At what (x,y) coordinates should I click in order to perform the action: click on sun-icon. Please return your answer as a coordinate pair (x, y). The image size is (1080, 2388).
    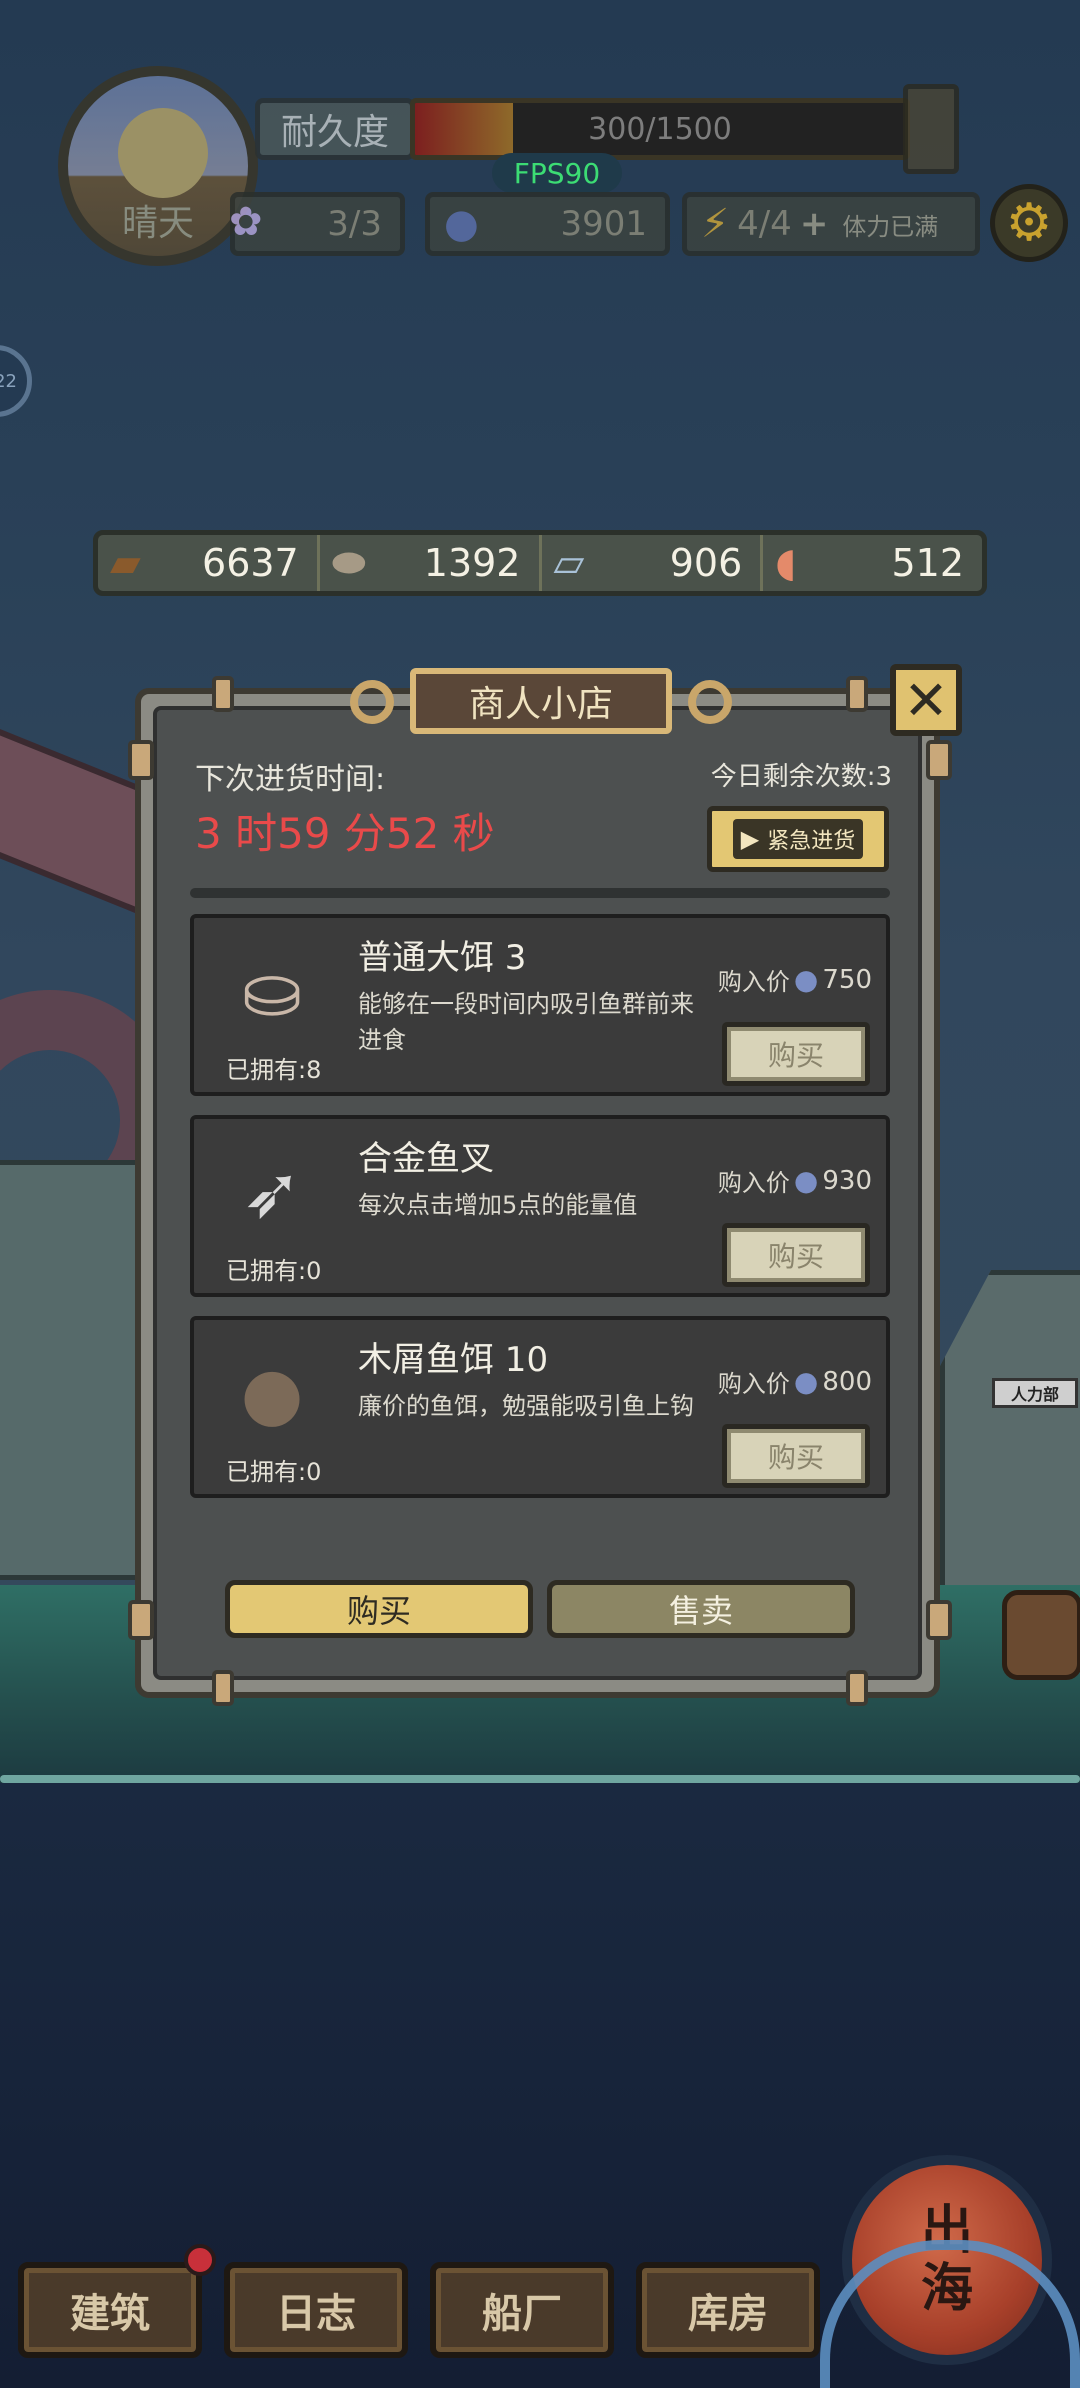
    Looking at the image, I should click on (163, 153).